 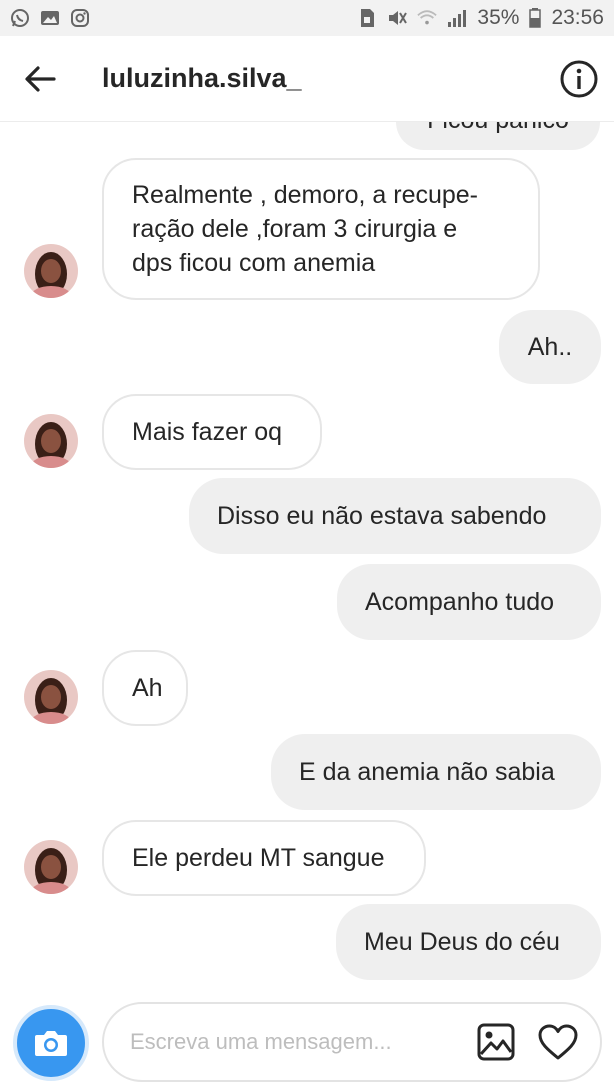 I want to click on heart-icon, so click(x=558, y=1042).